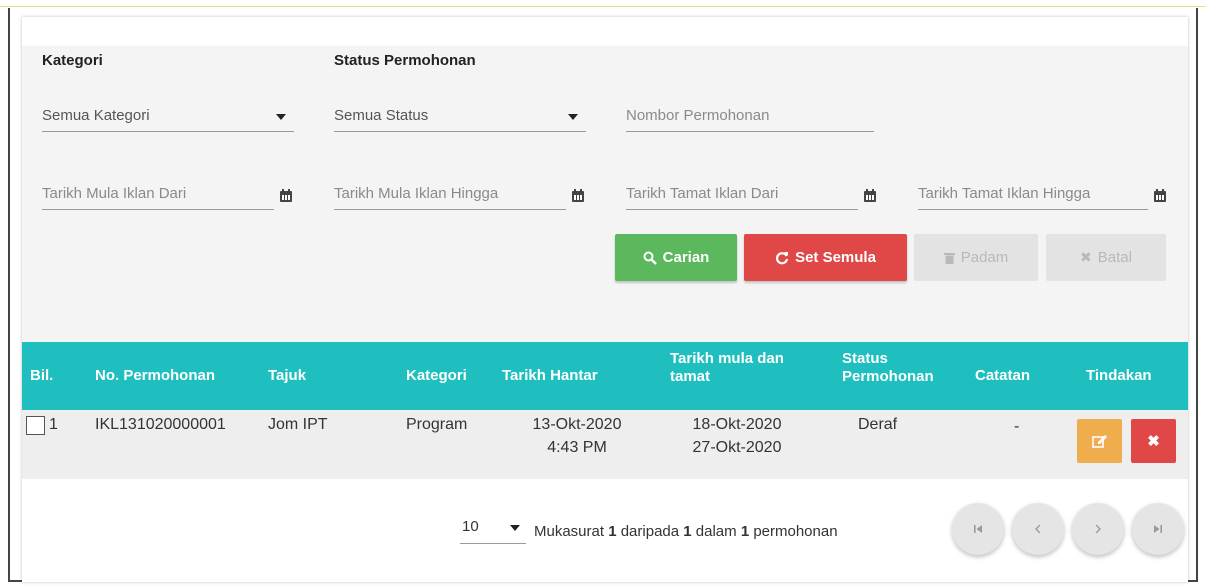 The height and width of the screenshot is (586, 1206). What do you see at coordinates (53, 424) in the screenshot?
I see `cell-bil: 1` at bounding box center [53, 424].